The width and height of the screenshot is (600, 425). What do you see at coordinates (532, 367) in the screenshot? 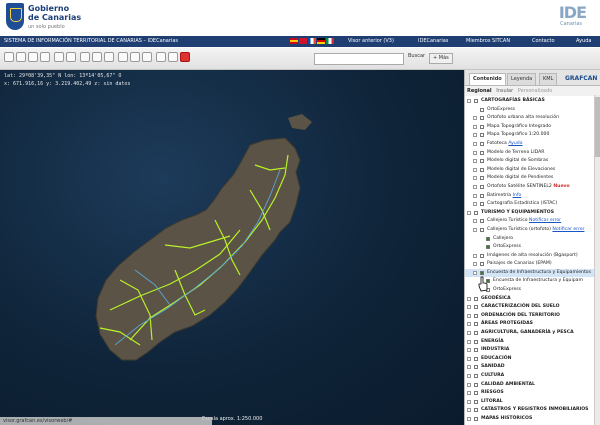
I see `layer-category: SANIDAD` at bounding box center [532, 367].